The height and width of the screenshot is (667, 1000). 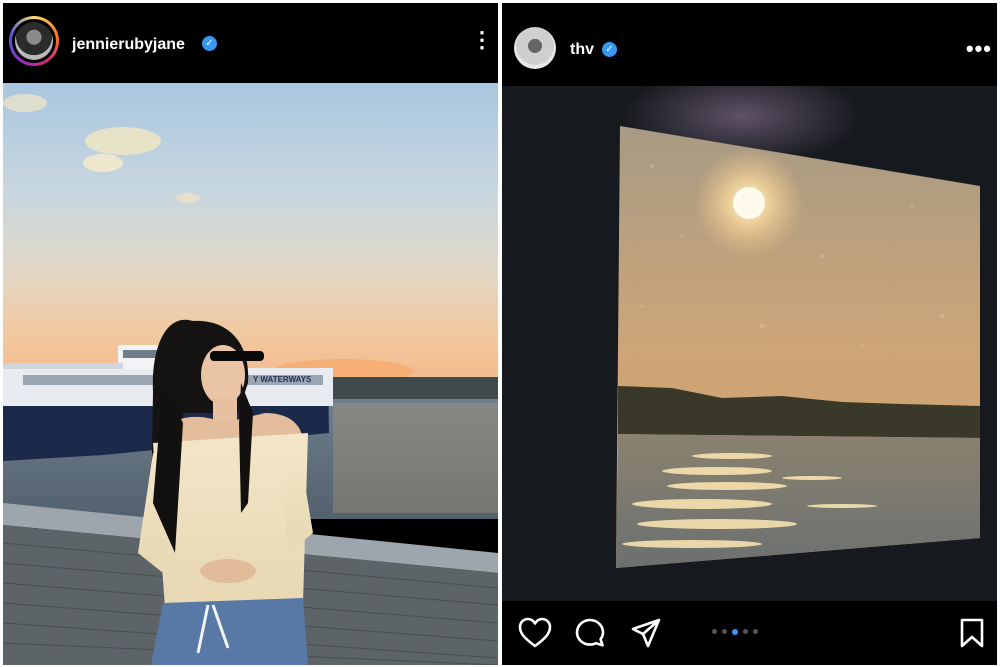 What do you see at coordinates (128, 45) in the screenshot?
I see `username: jennierubyjane` at bounding box center [128, 45].